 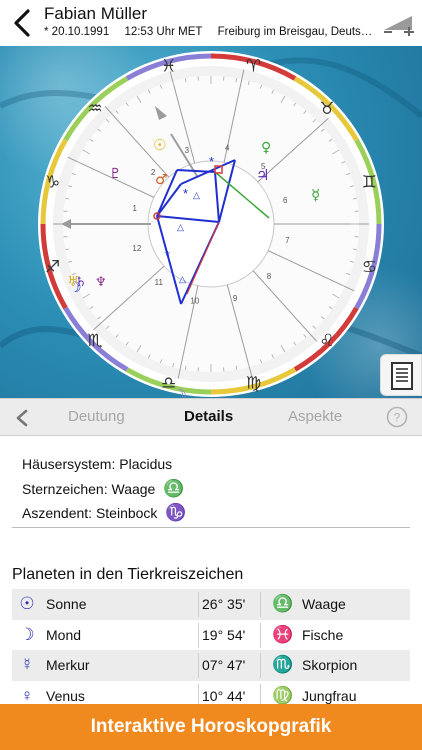 What do you see at coordinates (369, 183) in the screenshot?
I see `zodiac-glyph: ♊` at bounding box center [369, 183].